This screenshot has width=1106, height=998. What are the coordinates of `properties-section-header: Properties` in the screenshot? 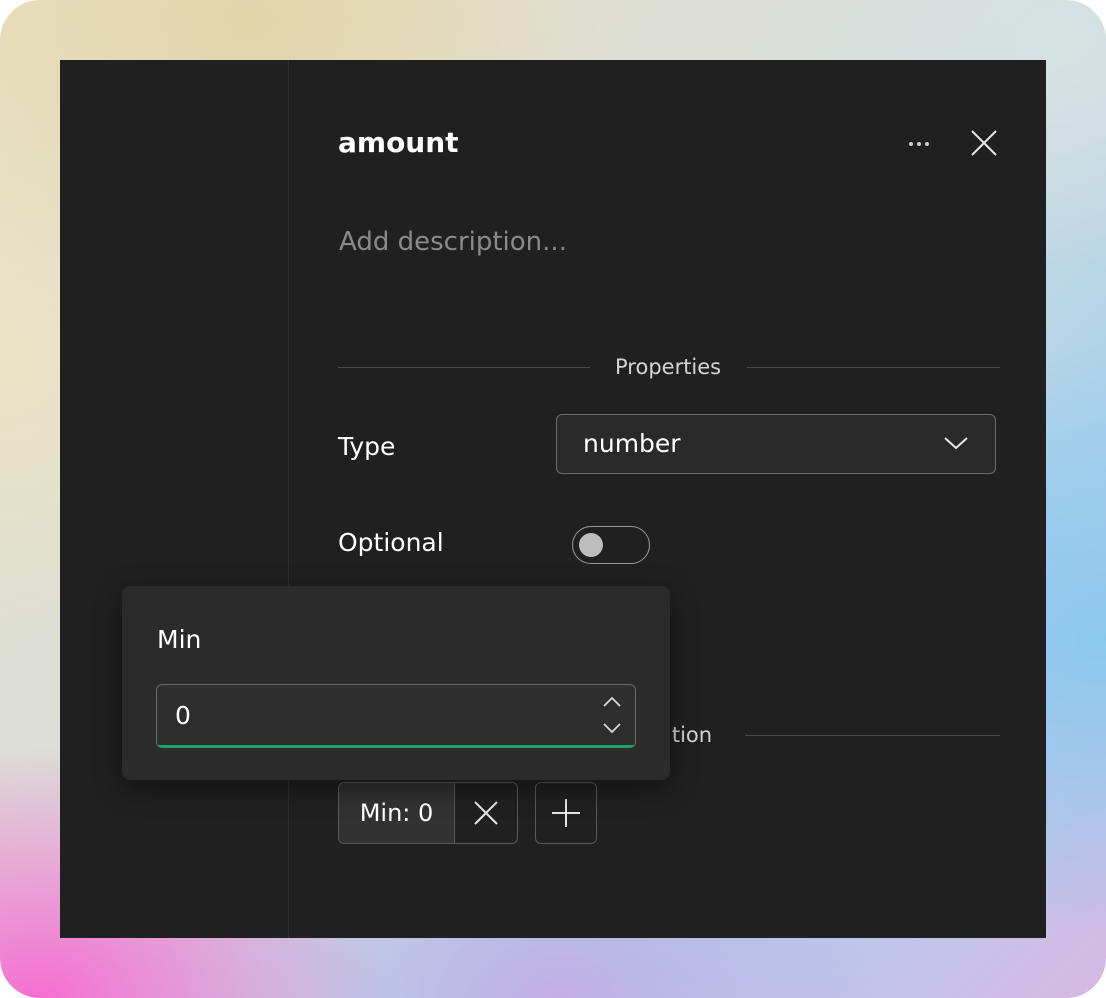 It's located at (669, 367).